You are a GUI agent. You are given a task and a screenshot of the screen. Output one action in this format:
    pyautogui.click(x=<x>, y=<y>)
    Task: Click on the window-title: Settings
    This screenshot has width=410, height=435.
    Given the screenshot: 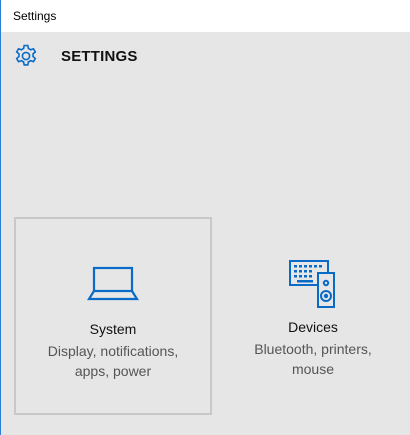 What is the action you would take?
    pyautogui.click(x=35, y=16)
    